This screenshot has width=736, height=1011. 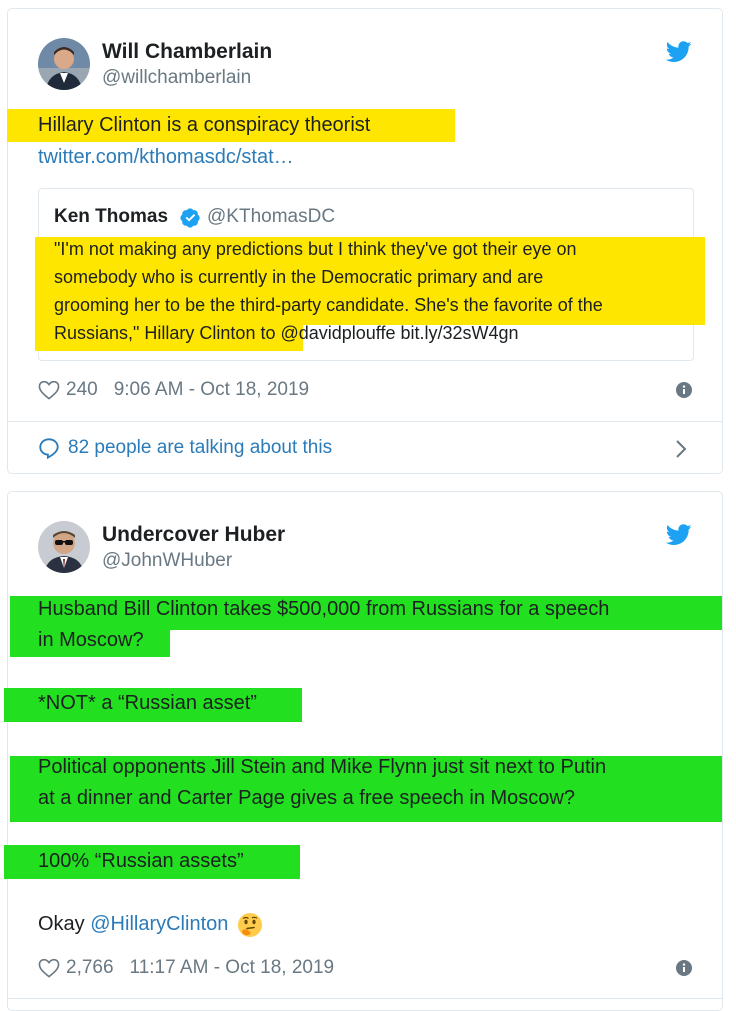 What do you see at coordinates (147, 703) in the screenshot?
I see `tweet-text-line: *NOT* a “Russian asset”` at bounding box center [147, 703].